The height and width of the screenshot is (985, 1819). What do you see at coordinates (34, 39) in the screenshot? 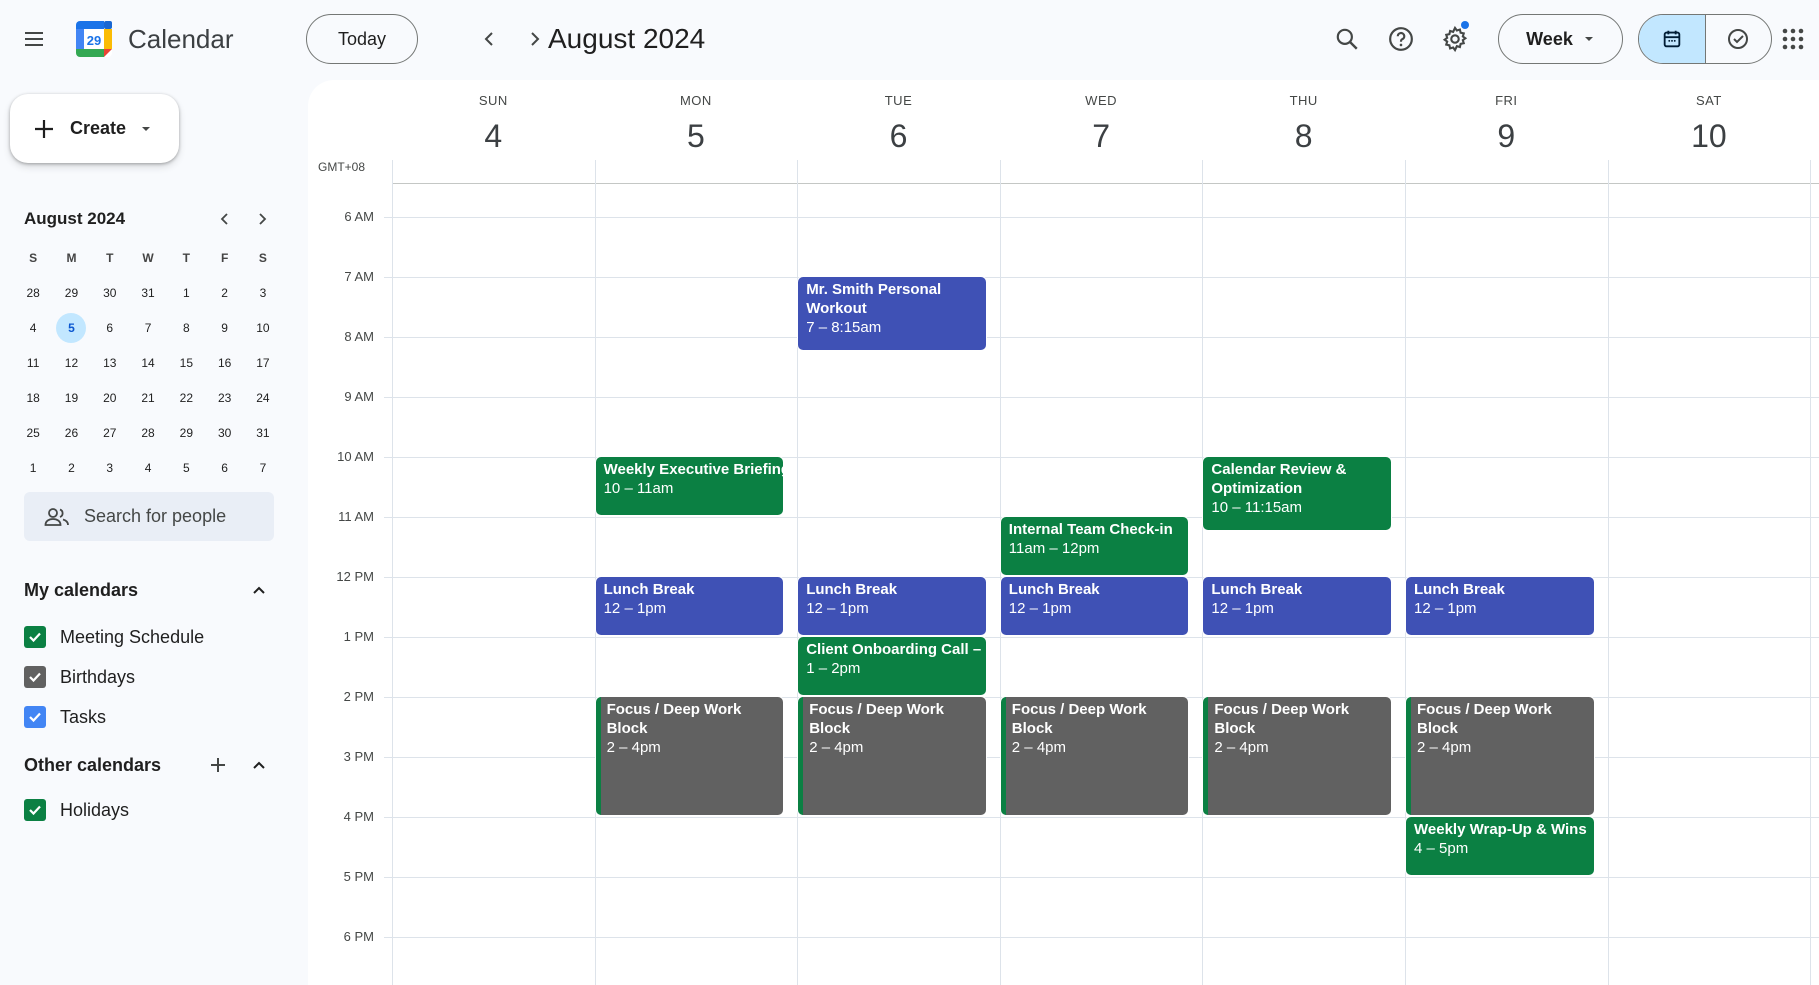
I see `main-menu-button` at bounding box center [34, 39].